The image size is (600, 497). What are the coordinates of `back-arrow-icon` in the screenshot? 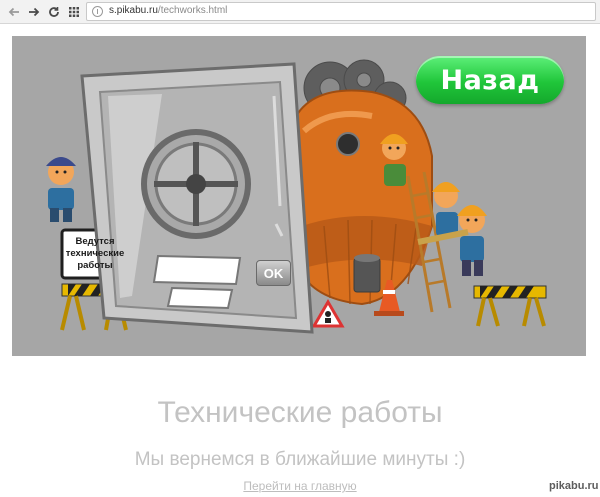 It's located at (14, 12).